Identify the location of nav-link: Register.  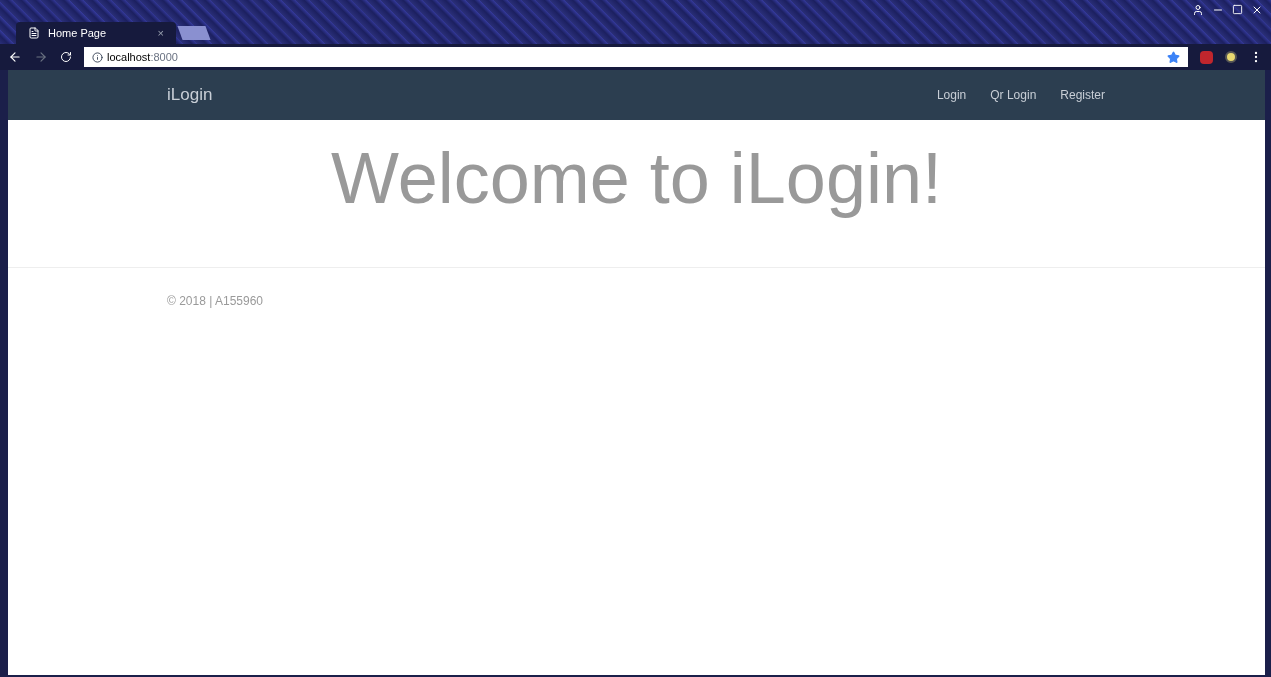
(1082, 95).